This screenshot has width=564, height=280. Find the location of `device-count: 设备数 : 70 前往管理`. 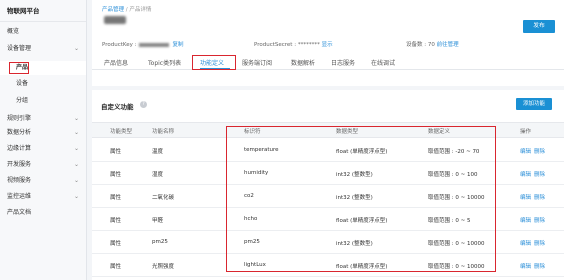

device-count: 设备数 : 70 前往管理 is located at coordinates (432, 44).